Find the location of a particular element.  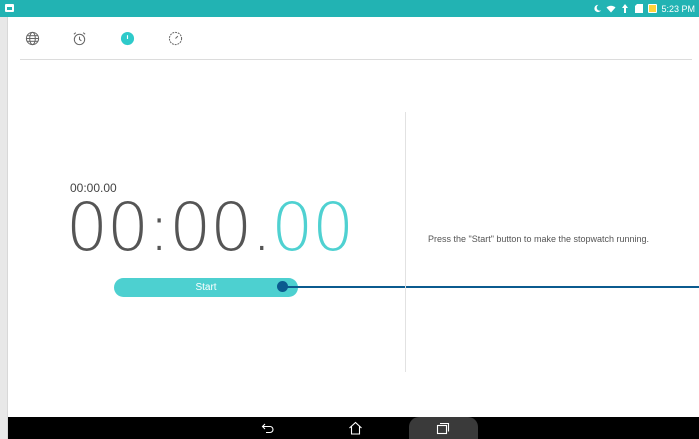

navigation-bar is located at coordinates (353, 428).